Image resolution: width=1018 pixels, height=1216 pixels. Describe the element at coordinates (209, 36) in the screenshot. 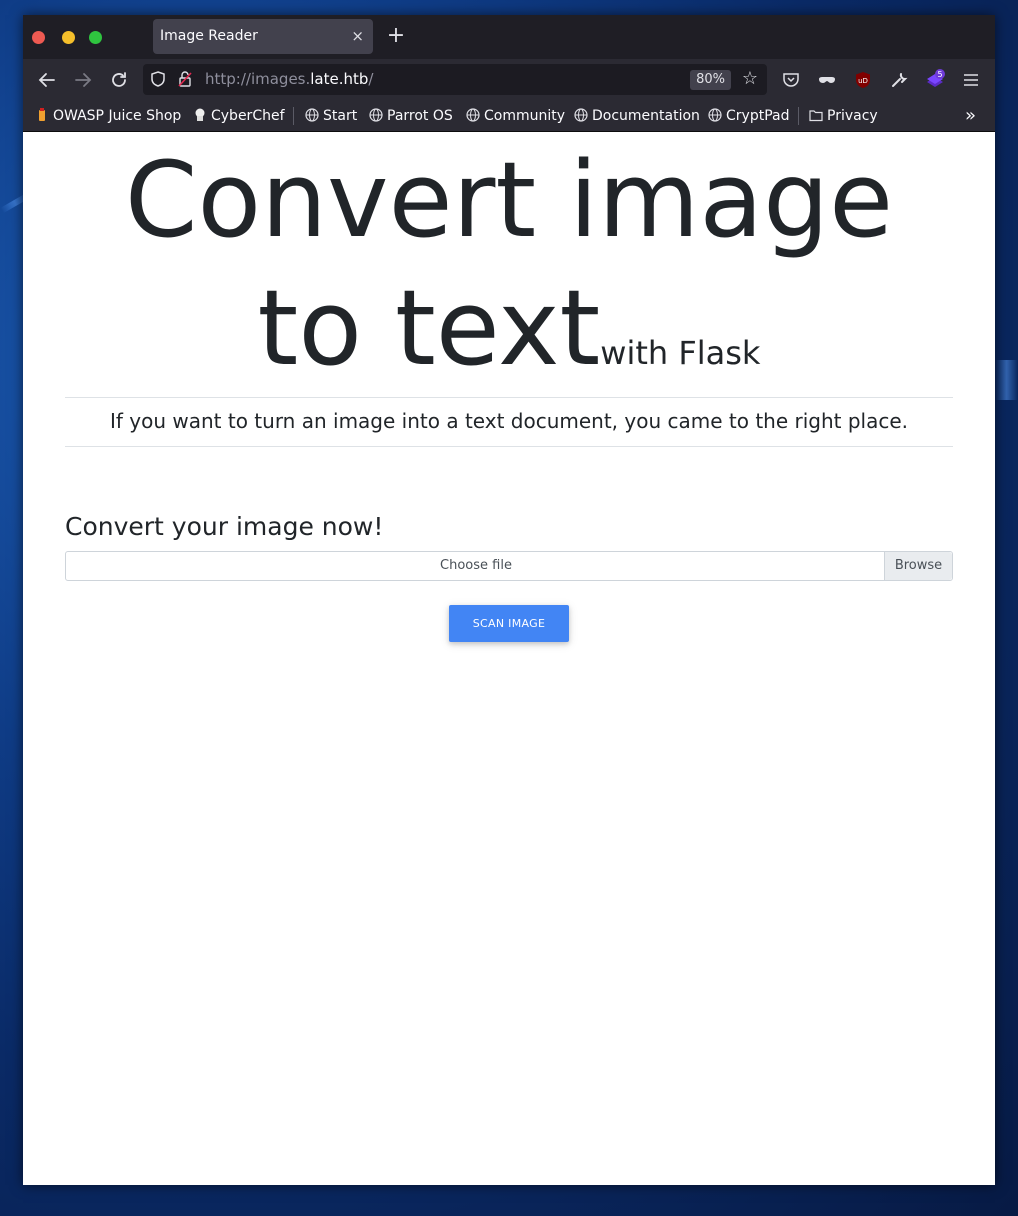

I see `tab-title: Image Reader` at that location.